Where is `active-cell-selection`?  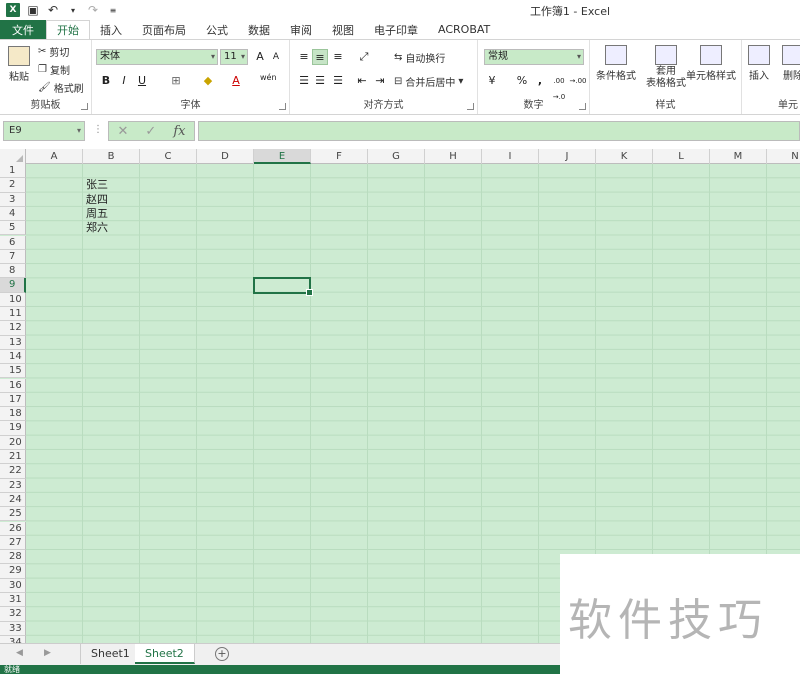 active-cell-selection is located at coordinates (283, 287).